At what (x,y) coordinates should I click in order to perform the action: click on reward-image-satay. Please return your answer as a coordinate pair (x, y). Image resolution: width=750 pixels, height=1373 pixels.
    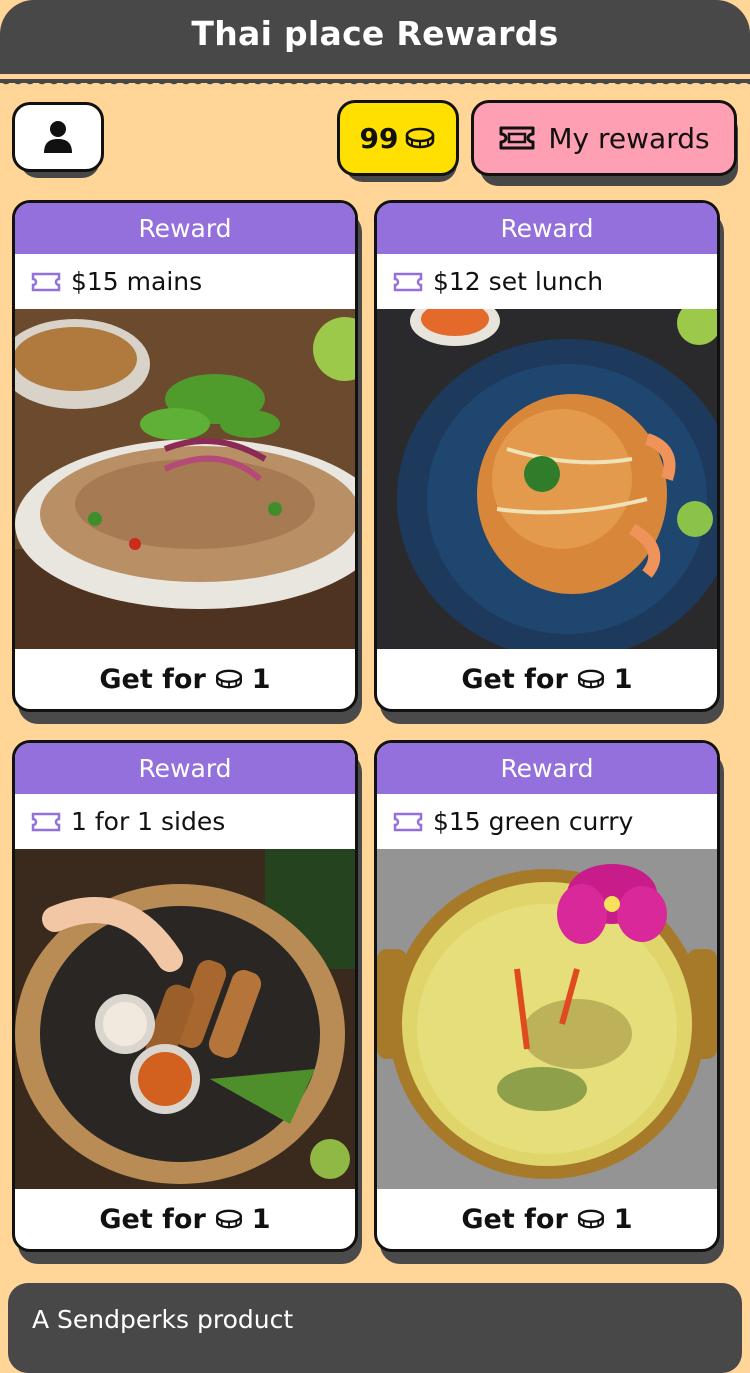
    Looking at the image, I should click on (185, 1019).